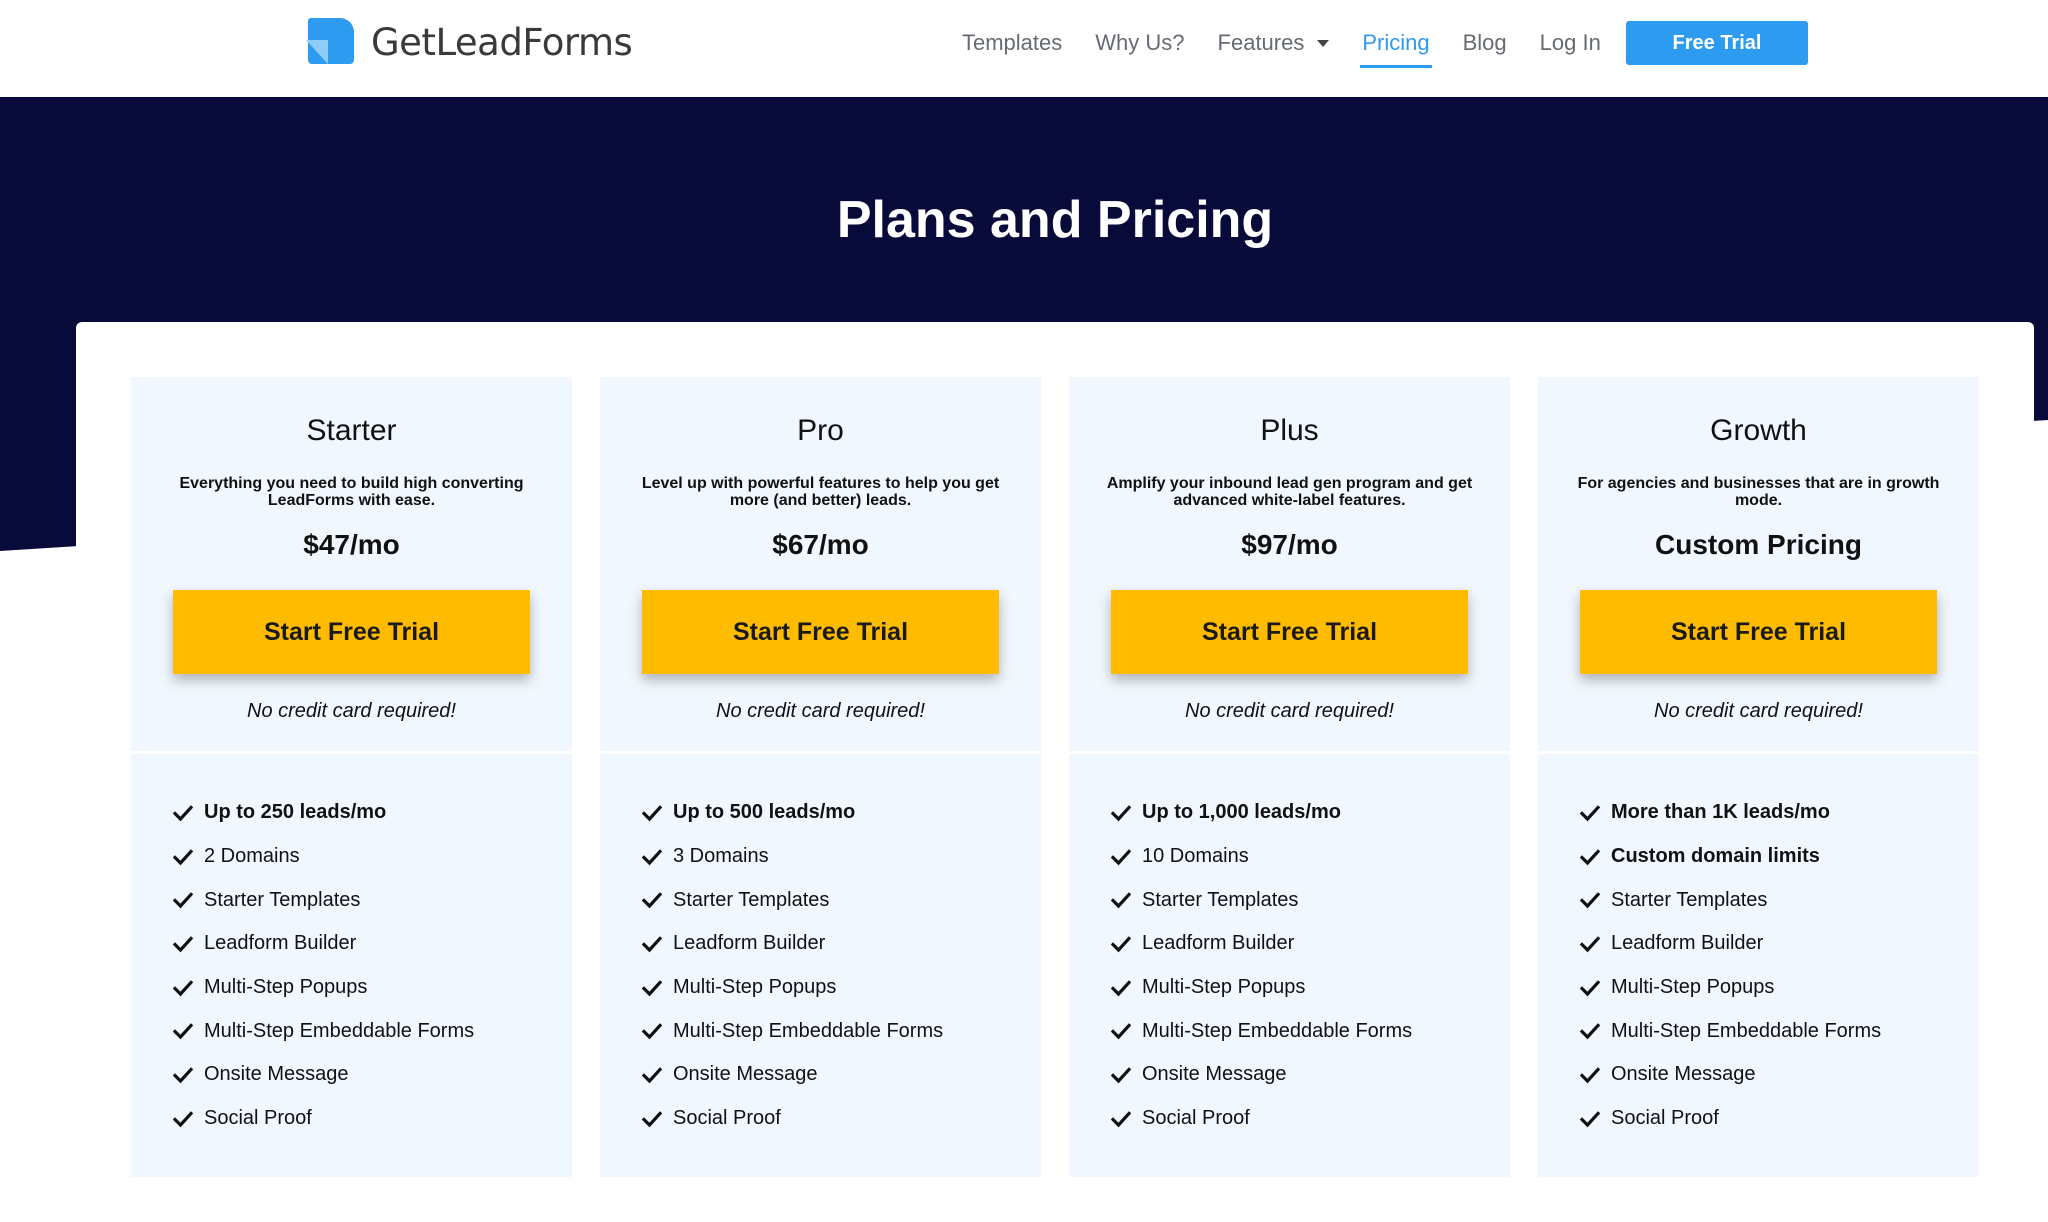 The height and width of the screenshot is (1222, 2048). I want to click on plan-price: Custom Pricing, so click(1758, 544).